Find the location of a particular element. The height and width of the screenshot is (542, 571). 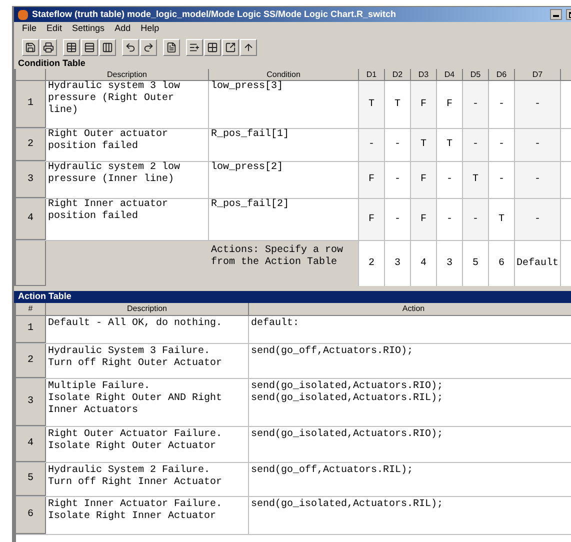

table-cell: Right Outer actuator position failed is located at coordinates (127, 145).